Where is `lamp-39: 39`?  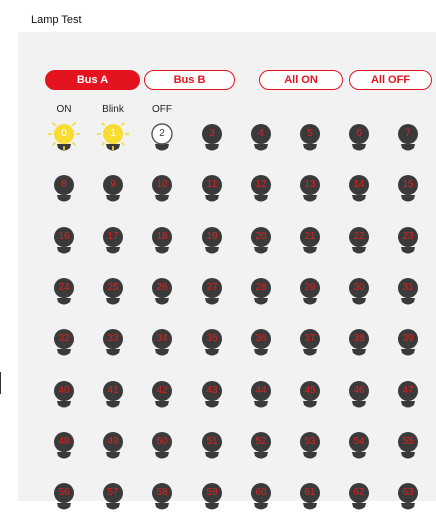
lamp-39: 39 is located at coordinates (408, 347).